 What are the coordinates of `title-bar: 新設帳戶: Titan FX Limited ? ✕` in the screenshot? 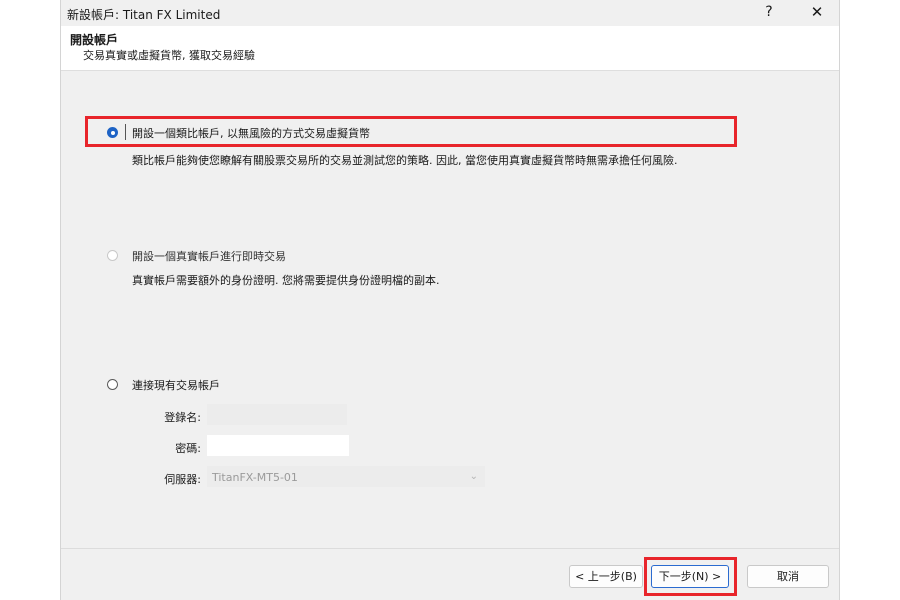 It's located at (450, 13).